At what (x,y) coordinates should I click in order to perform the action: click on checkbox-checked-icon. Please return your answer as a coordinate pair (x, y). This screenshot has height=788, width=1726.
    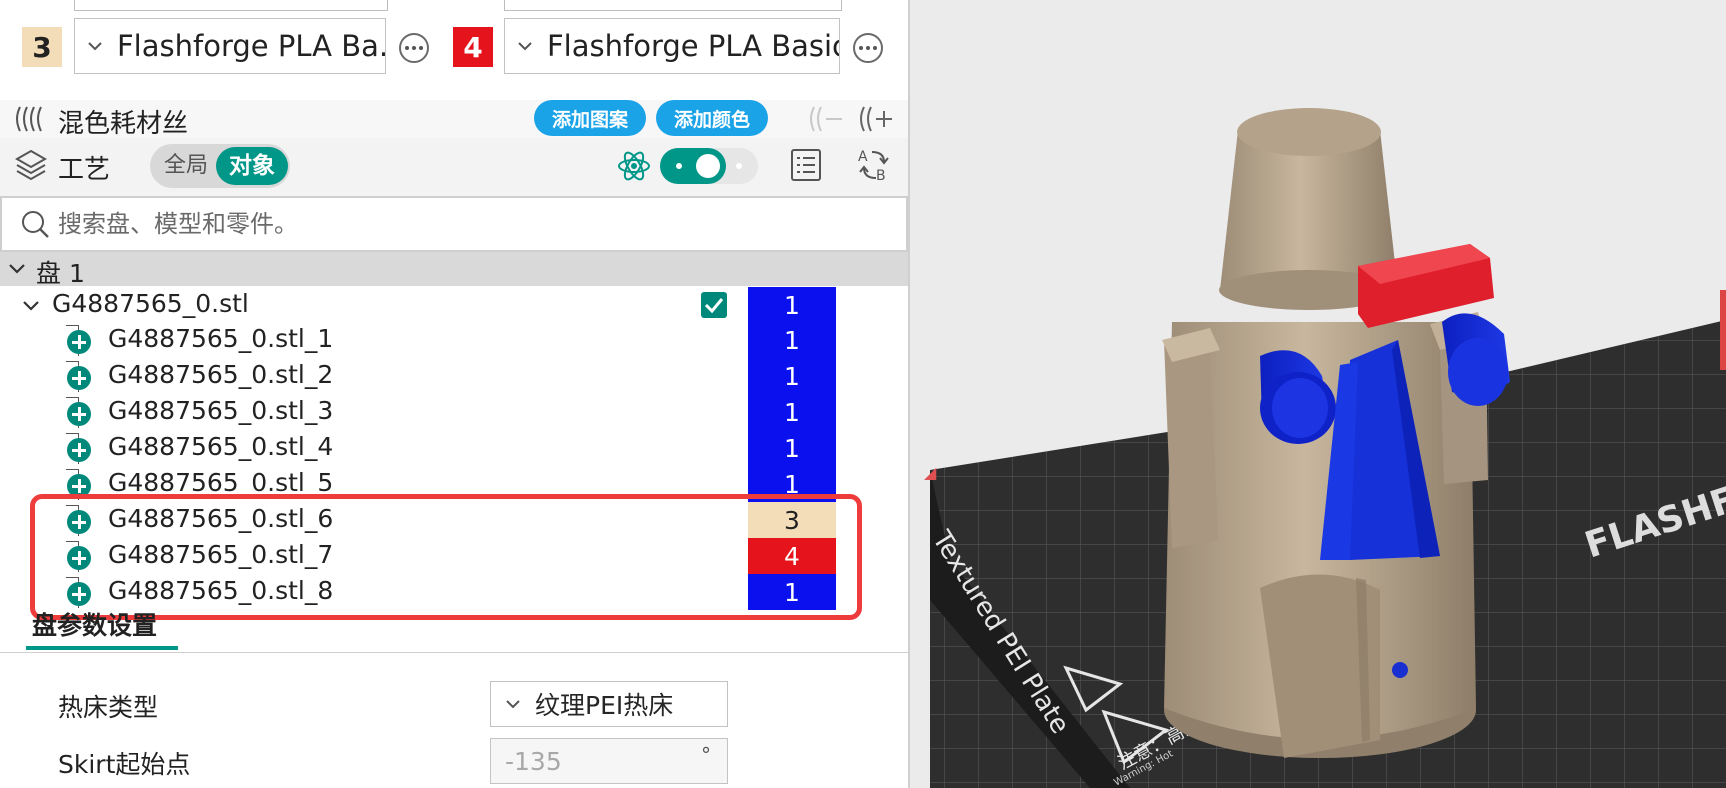
    Looking at the image, I should click on (714, 305).